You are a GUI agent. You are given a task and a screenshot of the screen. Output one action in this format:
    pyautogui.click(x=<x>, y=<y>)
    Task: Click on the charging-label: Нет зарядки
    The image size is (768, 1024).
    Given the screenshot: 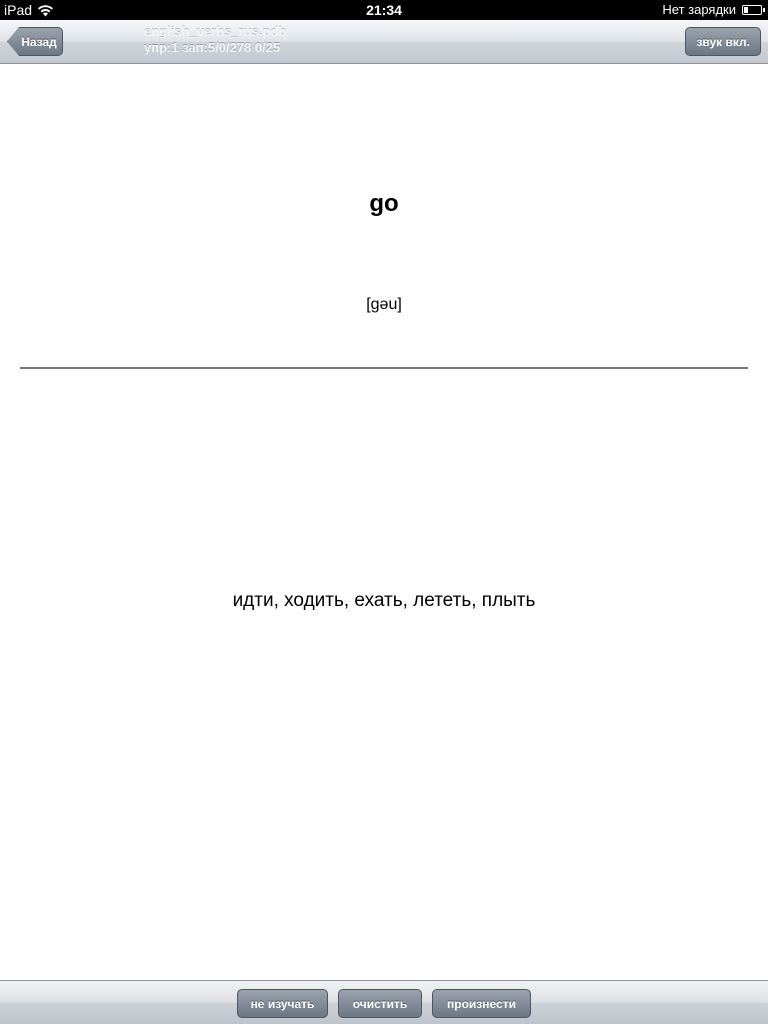 What is the action you would take?
    pyautogui.click(x=699, y=9)
    